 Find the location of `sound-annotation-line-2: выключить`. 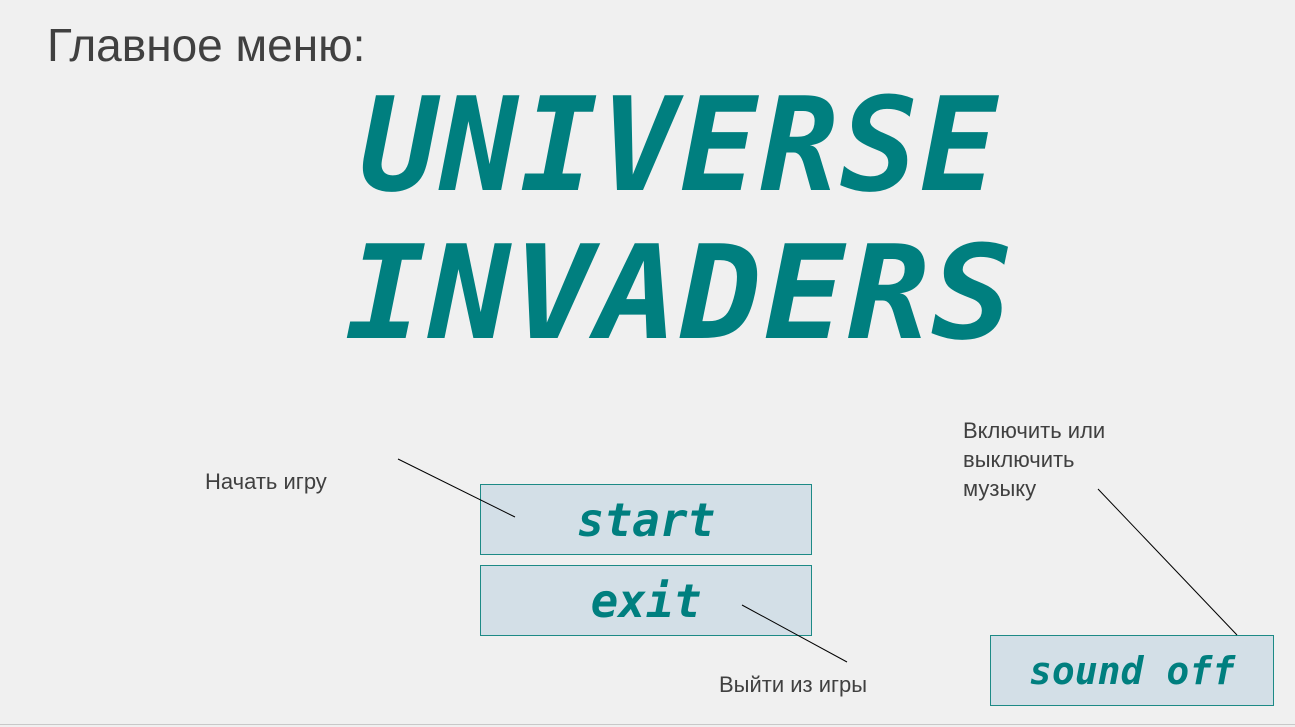

sound-annotation-line-2: выключить is located at coordinates (1019, 459).